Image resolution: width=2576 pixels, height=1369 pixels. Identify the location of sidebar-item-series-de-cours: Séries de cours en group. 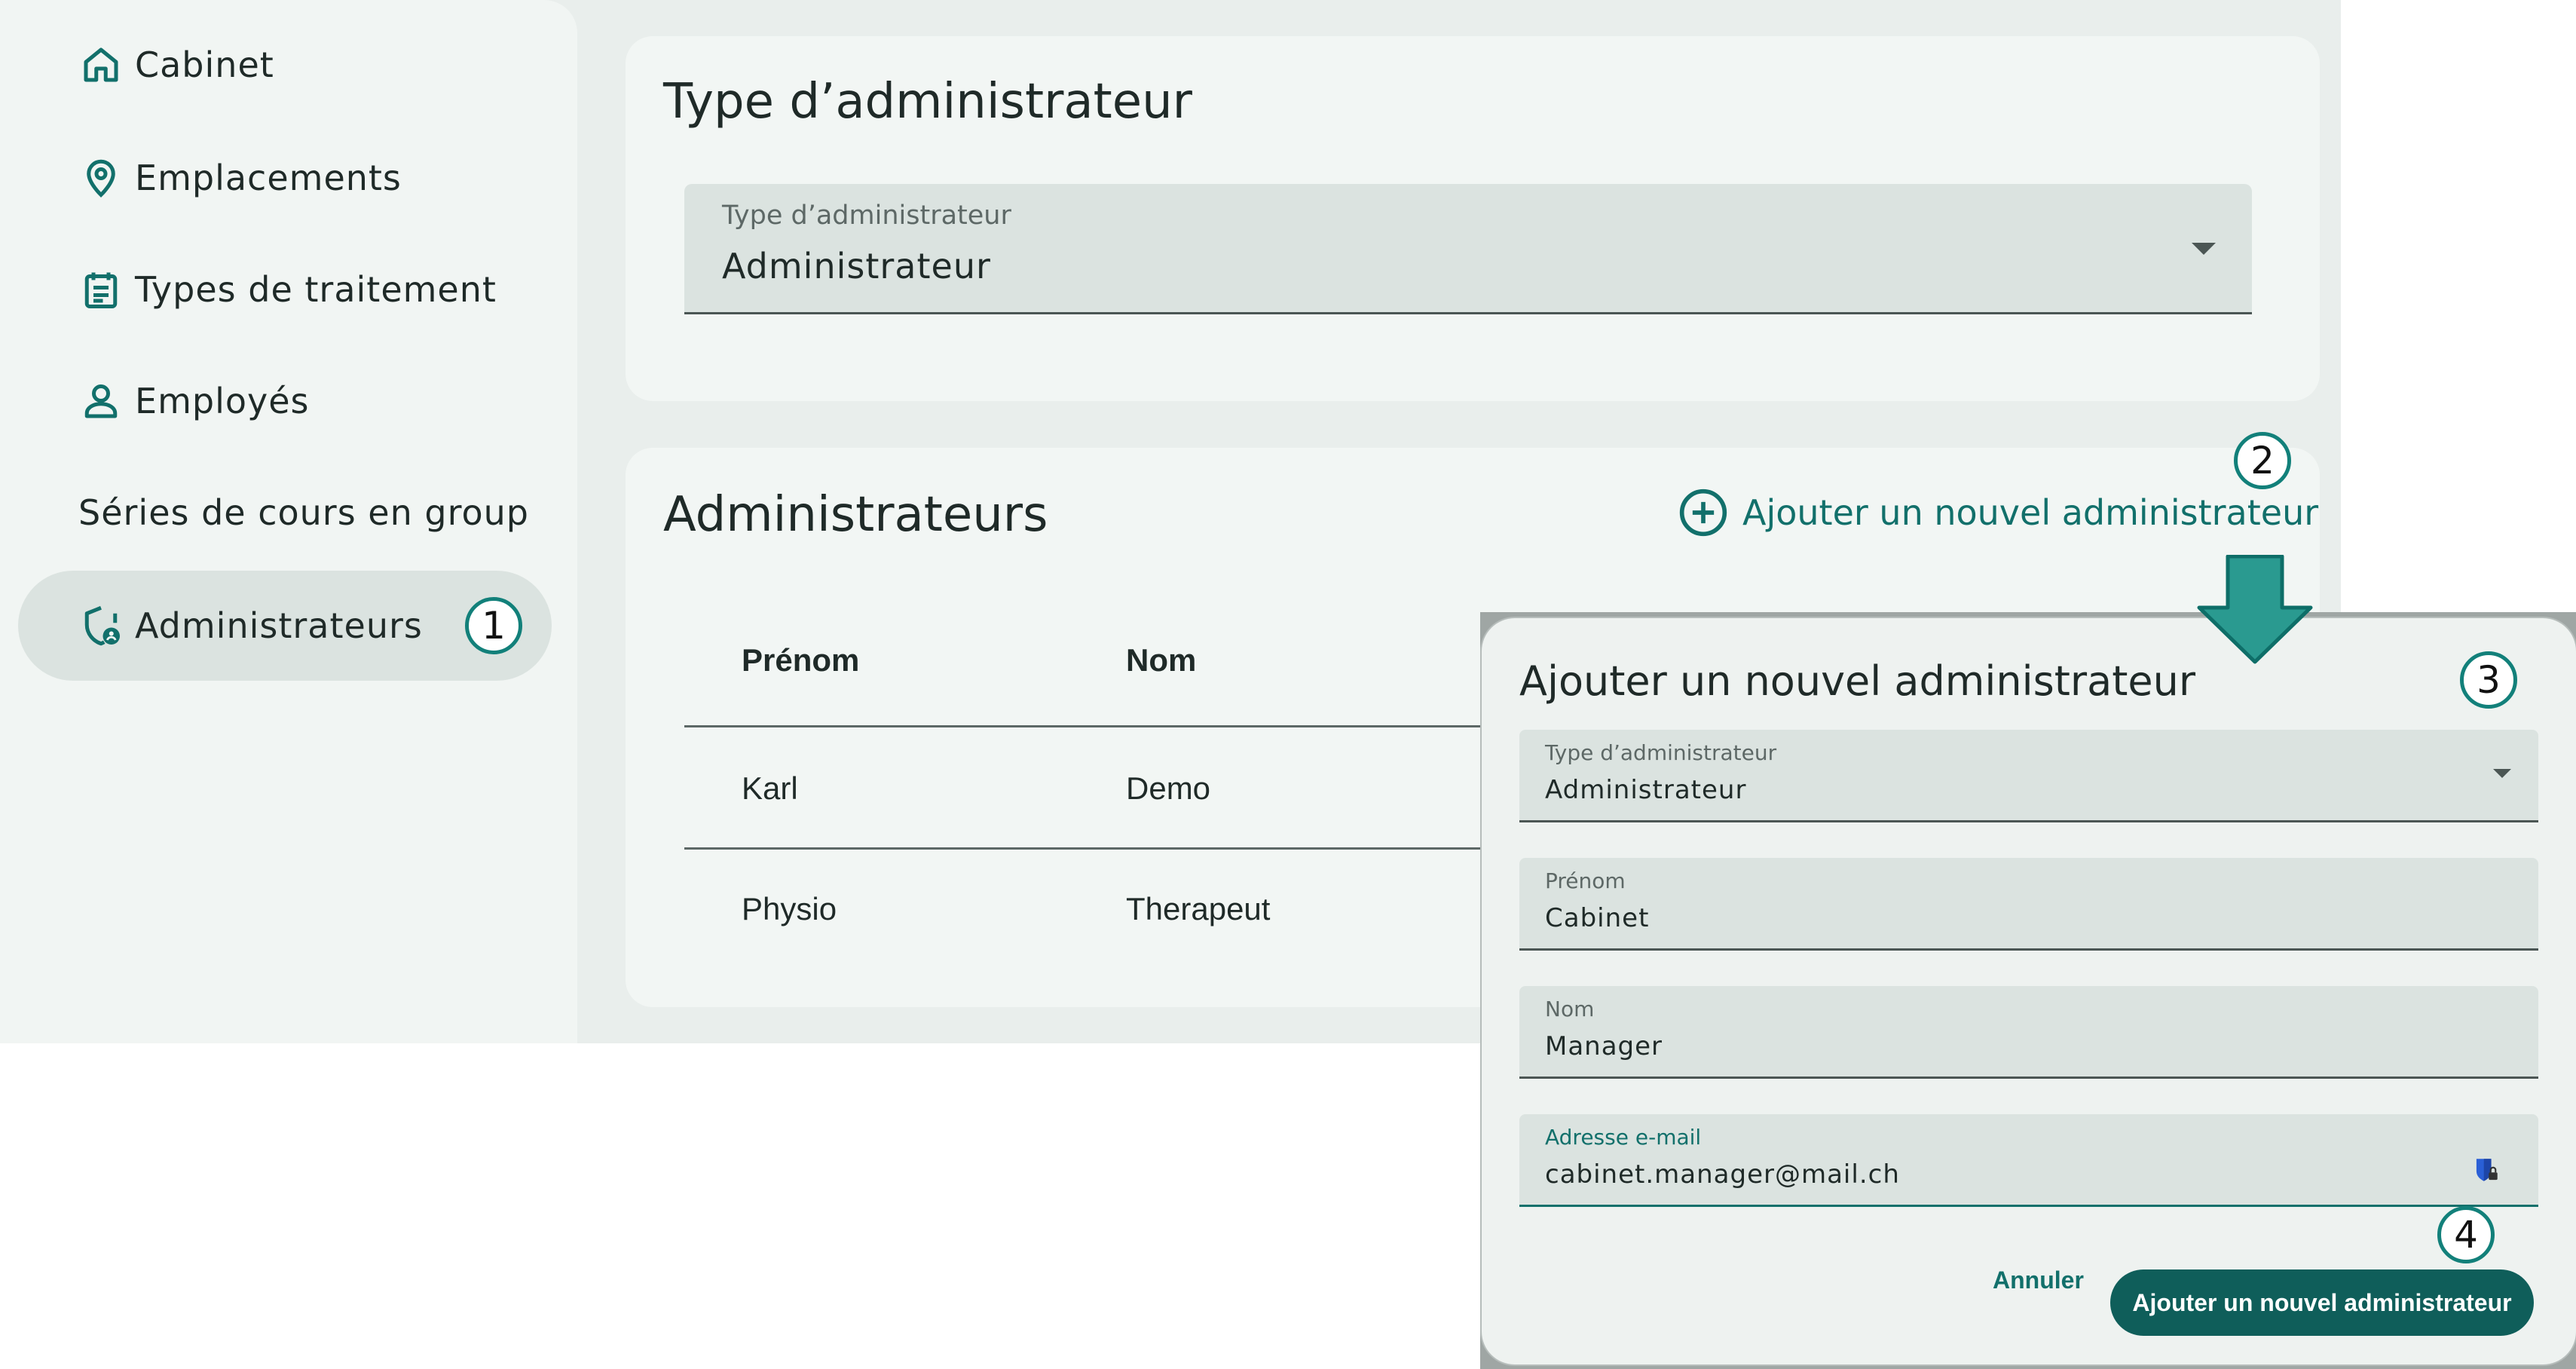
(285, 513).